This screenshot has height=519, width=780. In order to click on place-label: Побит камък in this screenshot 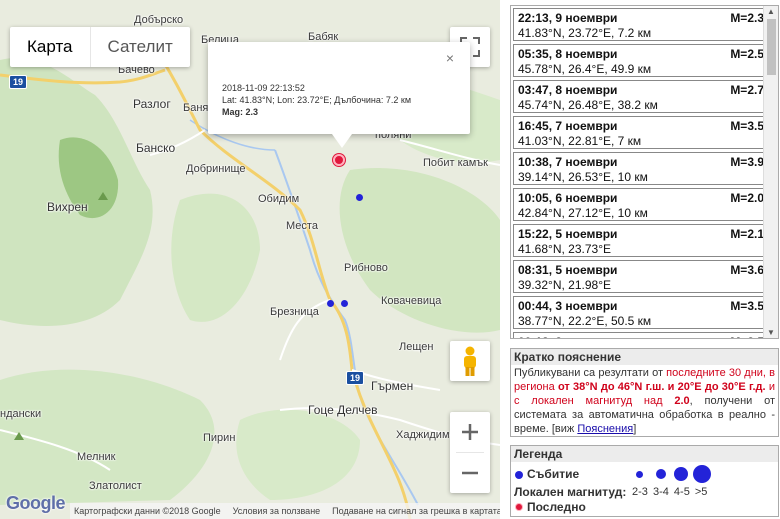, I will do `click(455, 163)`.